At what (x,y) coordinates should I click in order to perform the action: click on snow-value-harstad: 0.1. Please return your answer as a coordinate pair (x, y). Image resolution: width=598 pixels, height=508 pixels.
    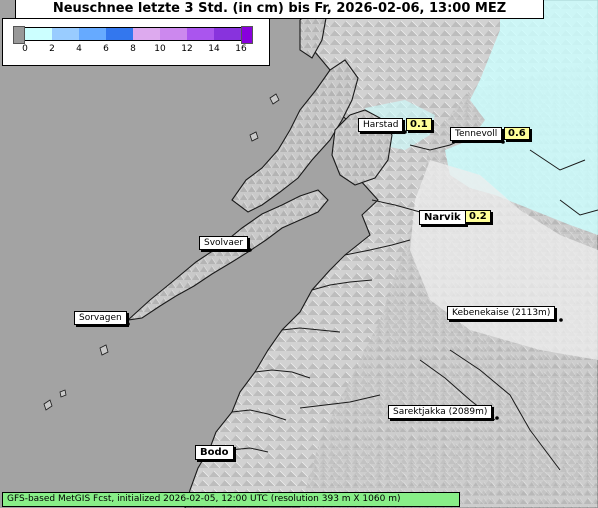
    Looking at the image, I should click on (419, 124).